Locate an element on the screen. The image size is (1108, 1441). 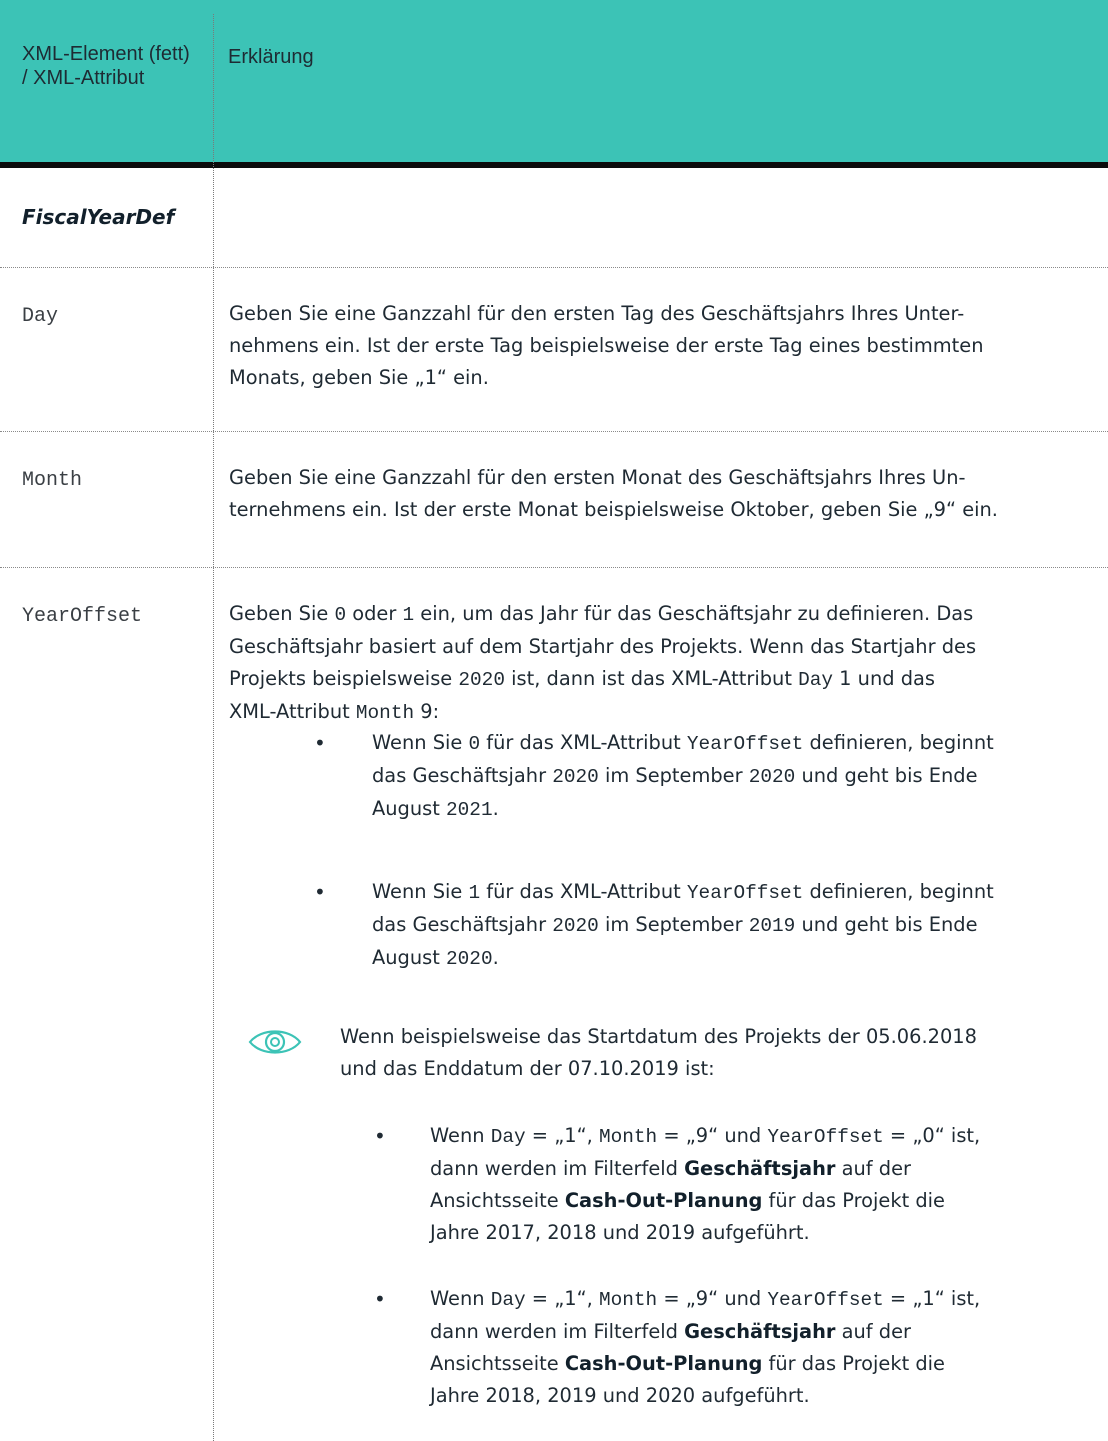
column-divider is located at coordinates (213, 727).